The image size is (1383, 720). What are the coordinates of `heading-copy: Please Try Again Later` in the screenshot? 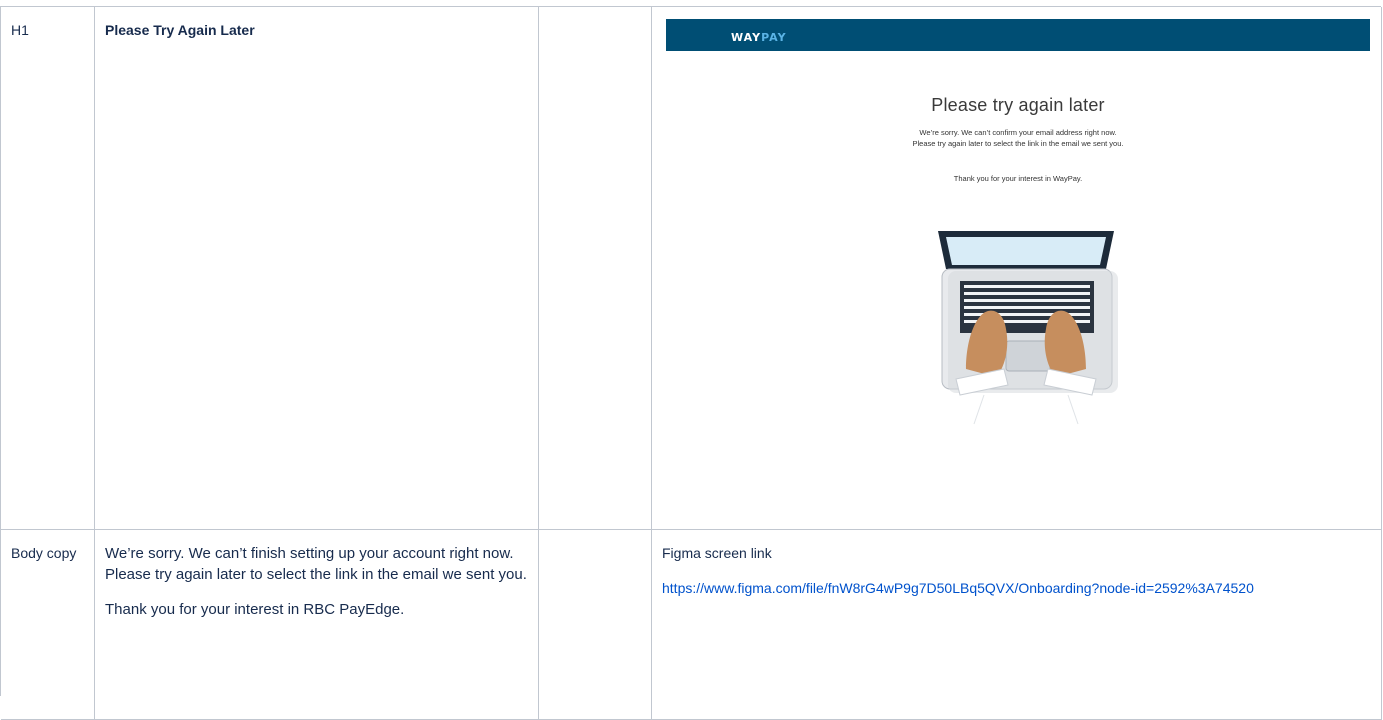 It's located at (180, 30).